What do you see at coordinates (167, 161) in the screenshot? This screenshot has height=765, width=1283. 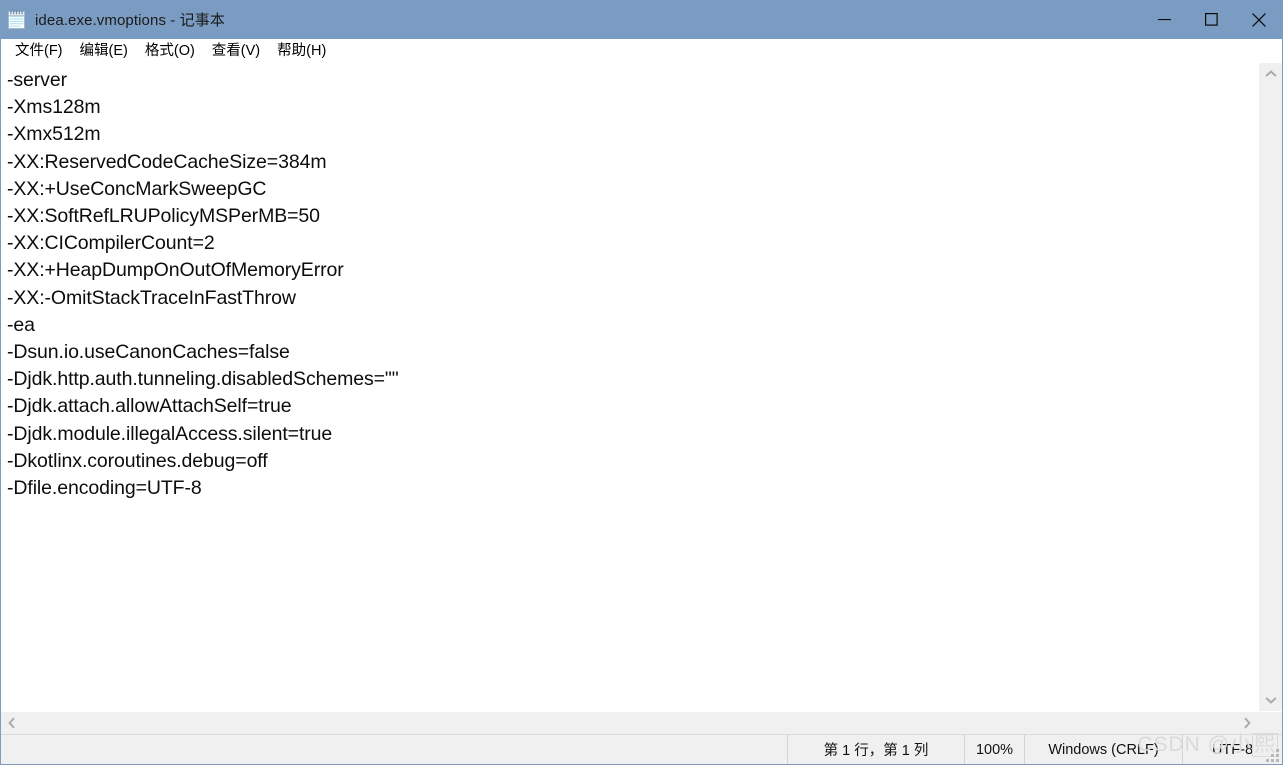 I see `editor-line: -XX:ReservedCodeCacheSize=384m` at bounding box center [167, 161].